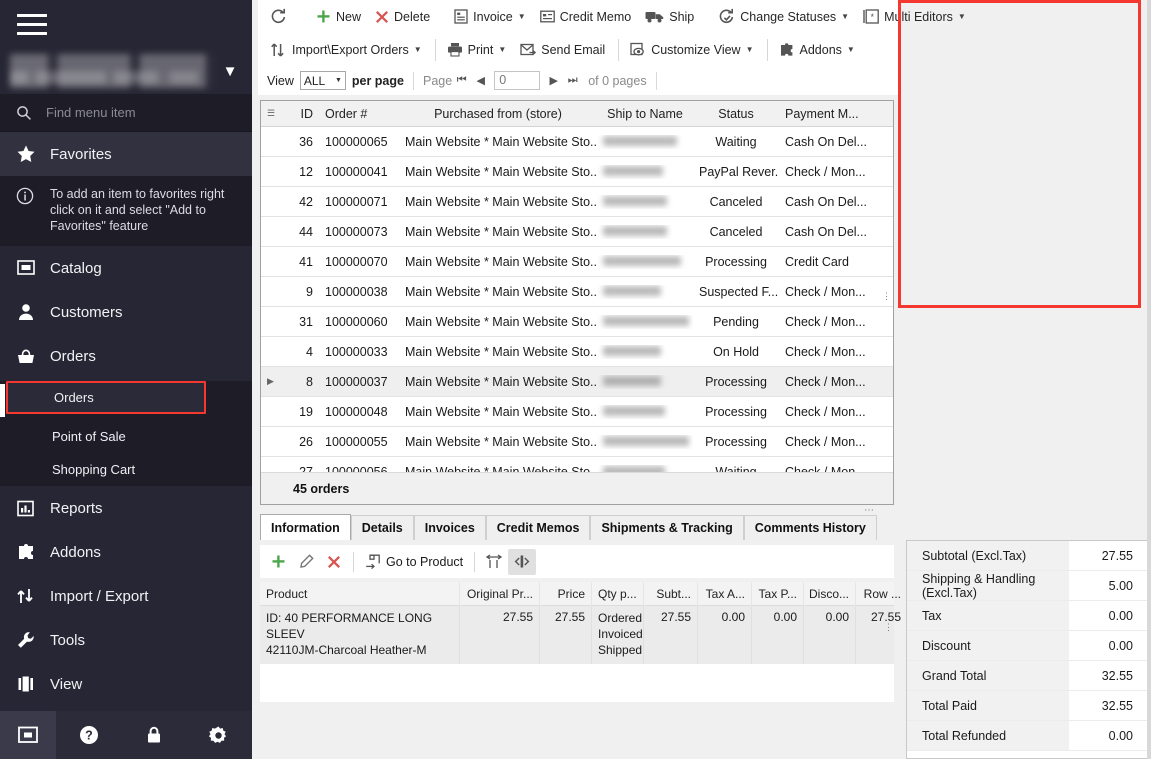 The width and height of the screenshot is (1151, 759). What do you see at coordinates (126, 552) in the screenshot?
I see `sidebar-item-addons: Addons` at bounding box center [126, 552].